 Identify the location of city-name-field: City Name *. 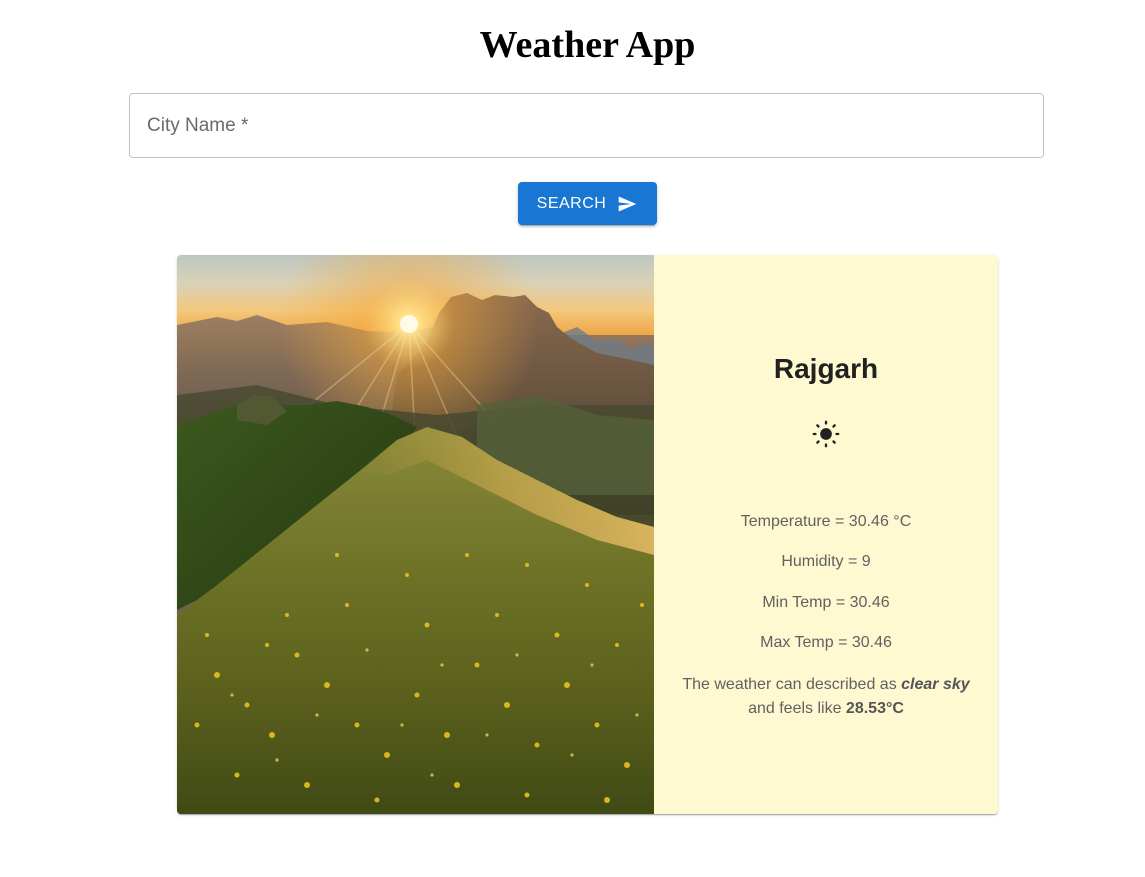
(586, 125).